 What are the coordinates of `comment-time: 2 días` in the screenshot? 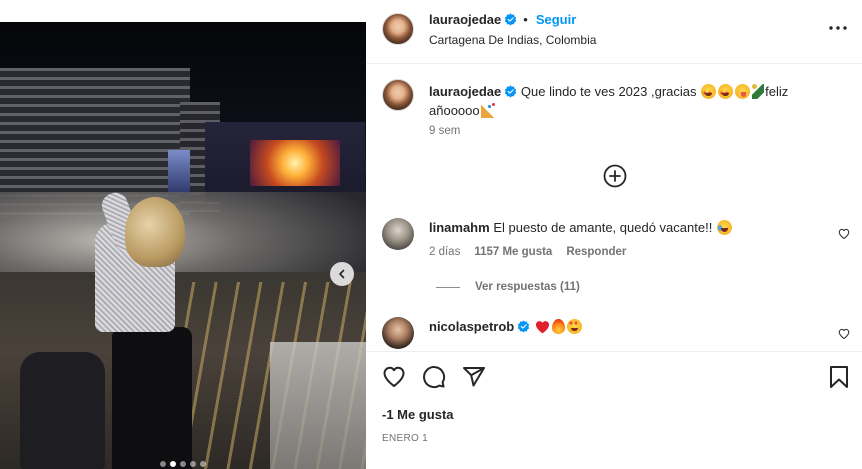 It's located at (444, 252).